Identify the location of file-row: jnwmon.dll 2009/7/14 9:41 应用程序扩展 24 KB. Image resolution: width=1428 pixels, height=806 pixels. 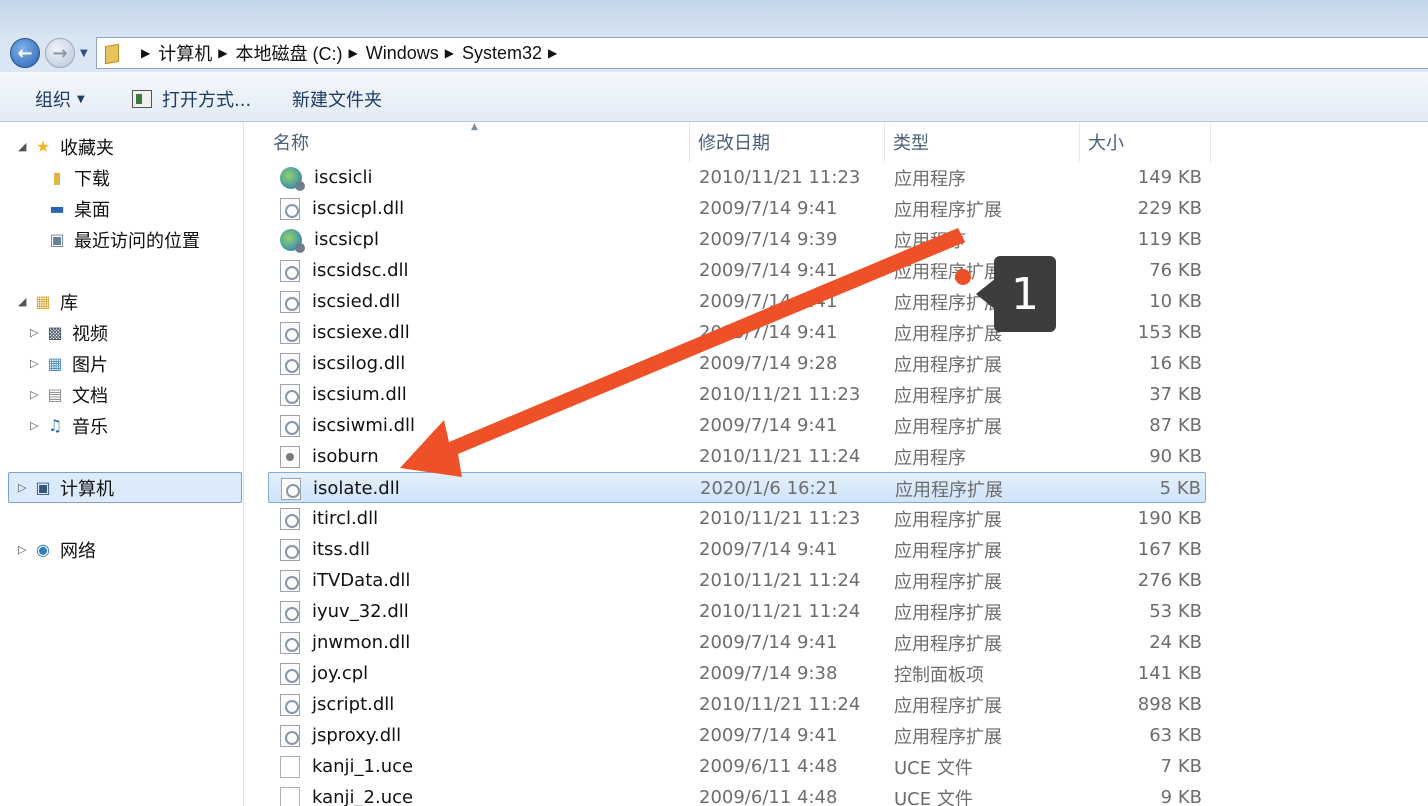
(737, 642).